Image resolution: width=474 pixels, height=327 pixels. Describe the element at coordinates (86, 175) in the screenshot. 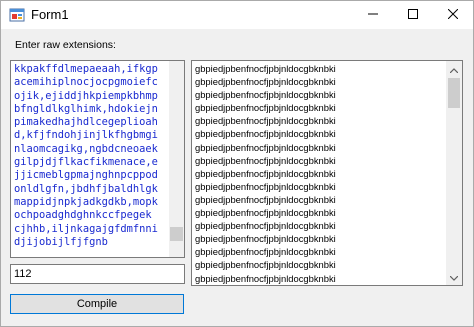

I see `extensions-line: jjicmeblgpmajnghnpcppod` at that location.